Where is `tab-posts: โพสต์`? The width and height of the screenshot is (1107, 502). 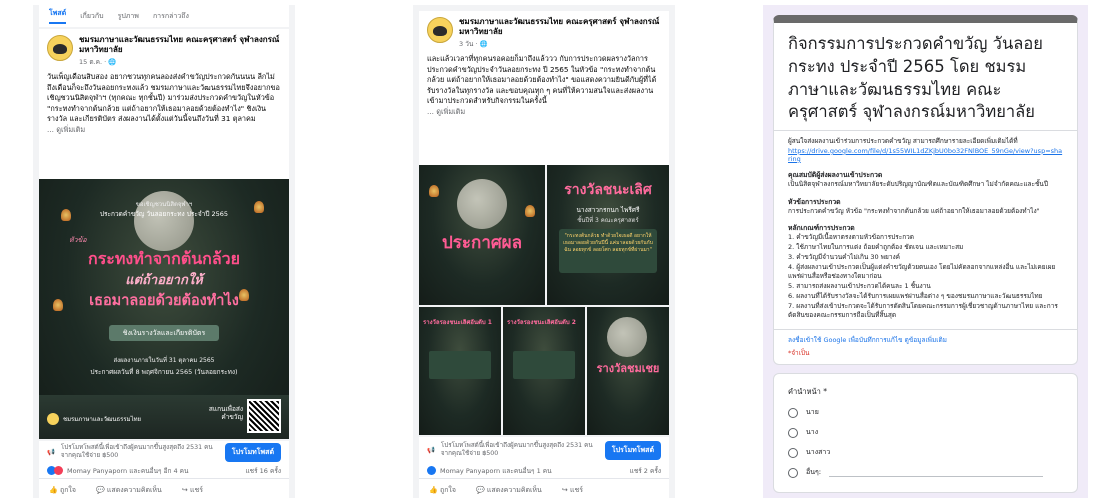 tab-posts: โพสต์ is located at coordinates (58, 16).